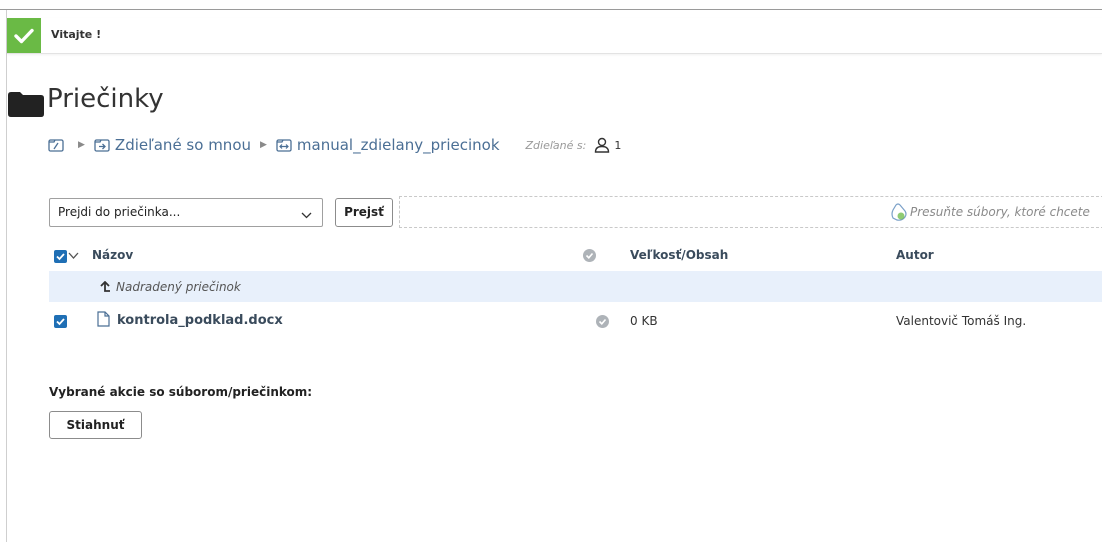  What do you see at coordinates (398, 145) in the screenshot?
I see `breadcrumb-item-current: manual_zdielany_priecinok` at bounding box center [398, 145].